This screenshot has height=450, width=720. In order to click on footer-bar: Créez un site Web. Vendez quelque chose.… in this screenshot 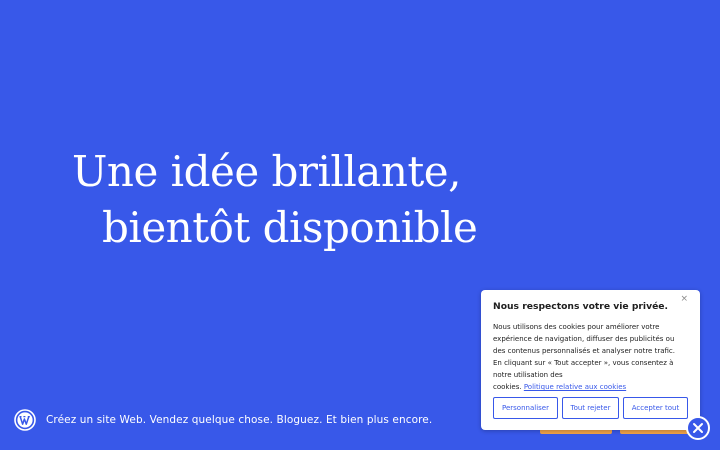, I will do `click(223, 420)`.